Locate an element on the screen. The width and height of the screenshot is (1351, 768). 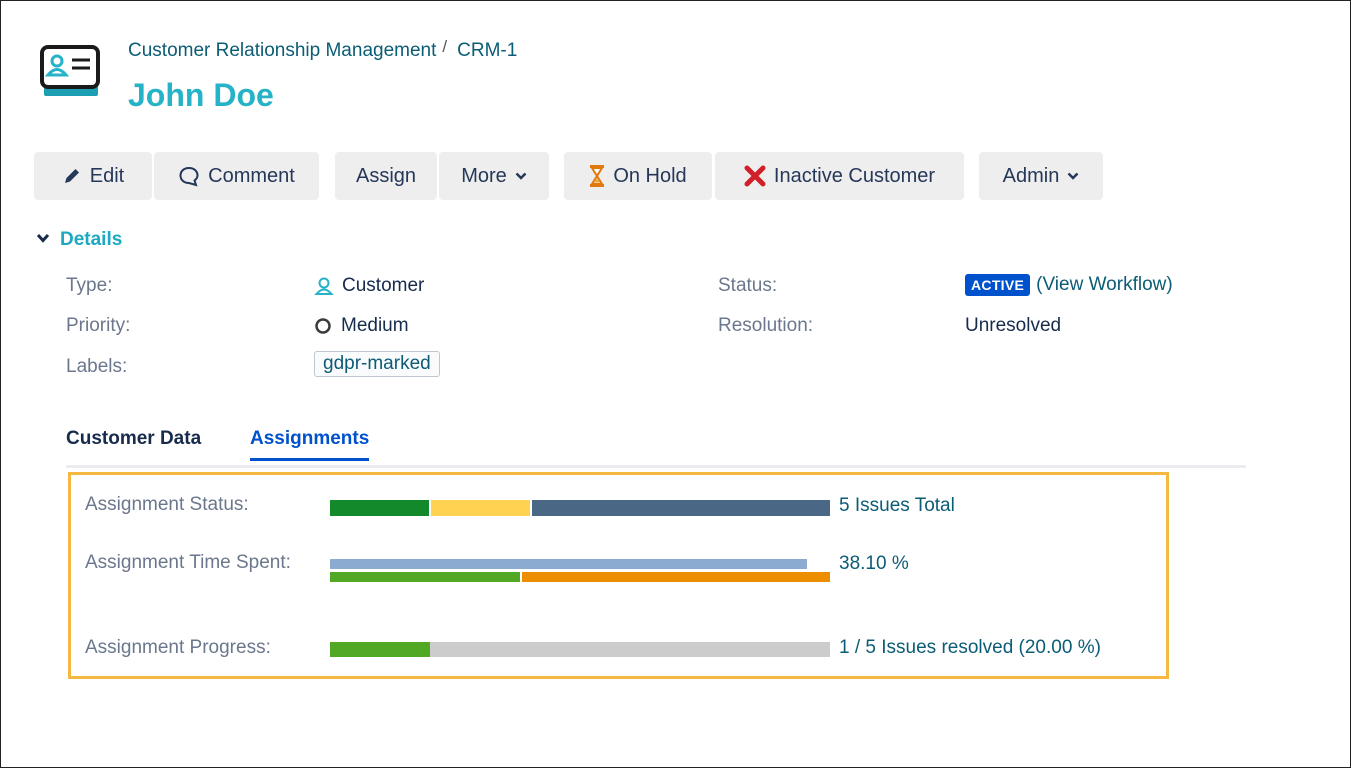
type-value: Customer is located at coordinates (369, 286).